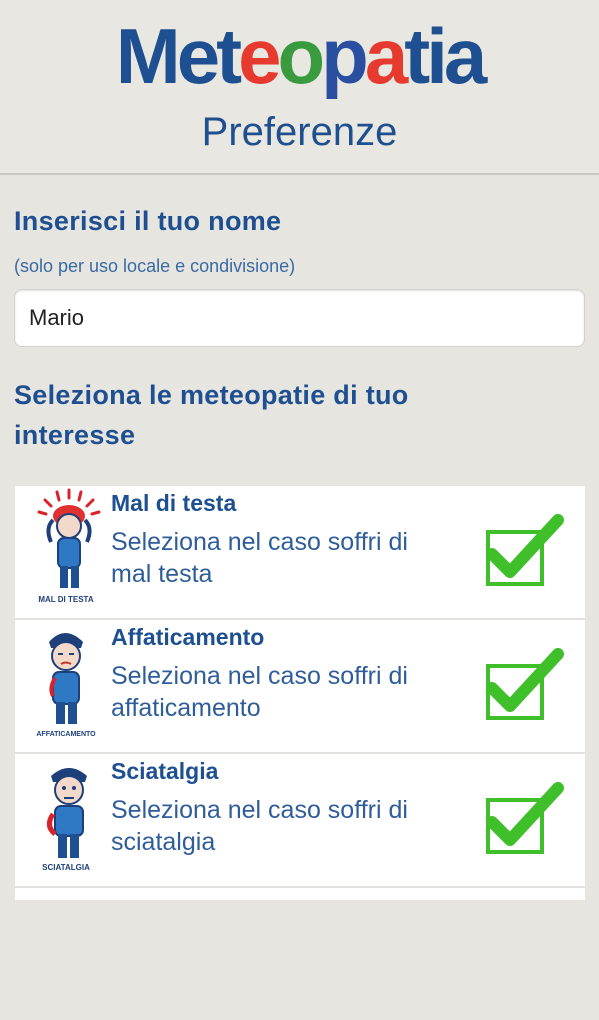 This screenshot has width=599, height=1020. What do you see at coordinates (211, 415) in the screenshot?
I see `conditions-section-title: Seleziona le meteopatie di tuo interesse` at bounding box center [211, 415].